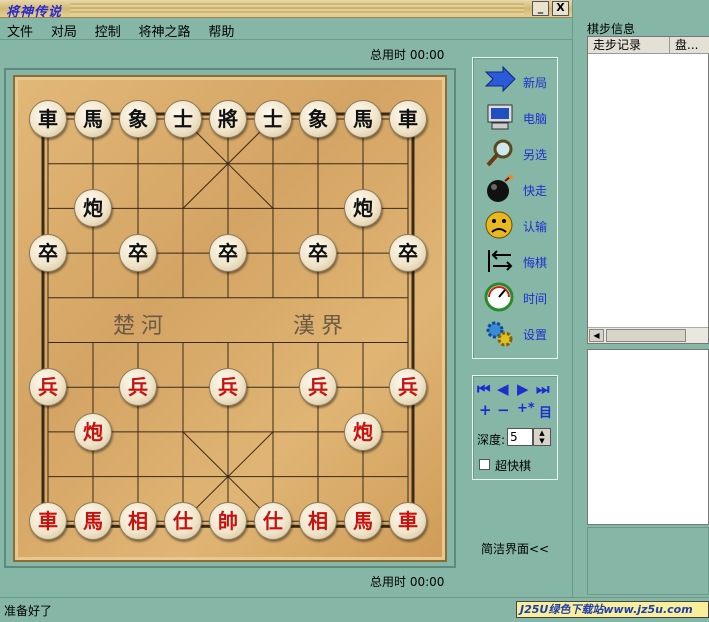  What do you see at coordinates (519, 261) in the screenshot?
I see `undo-button: 悔棋` at bounding box center [519, 261].